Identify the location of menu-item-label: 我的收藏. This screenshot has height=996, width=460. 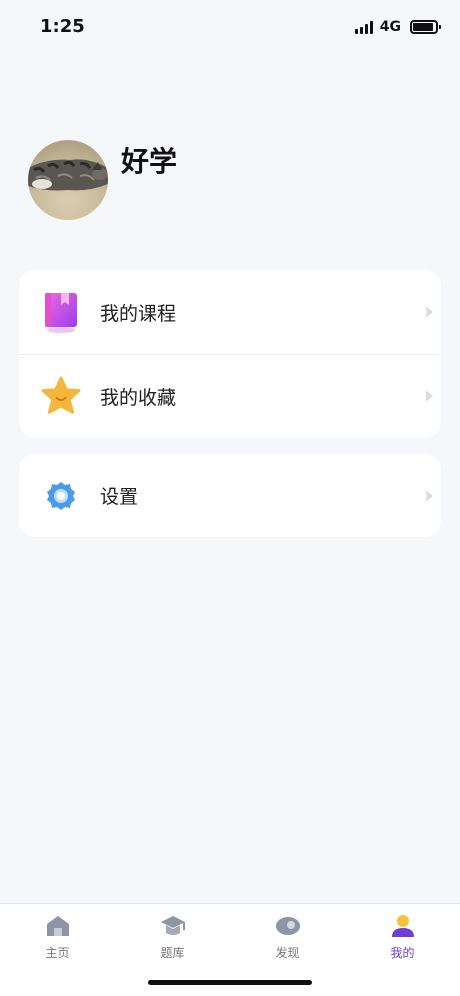
(138, 397).